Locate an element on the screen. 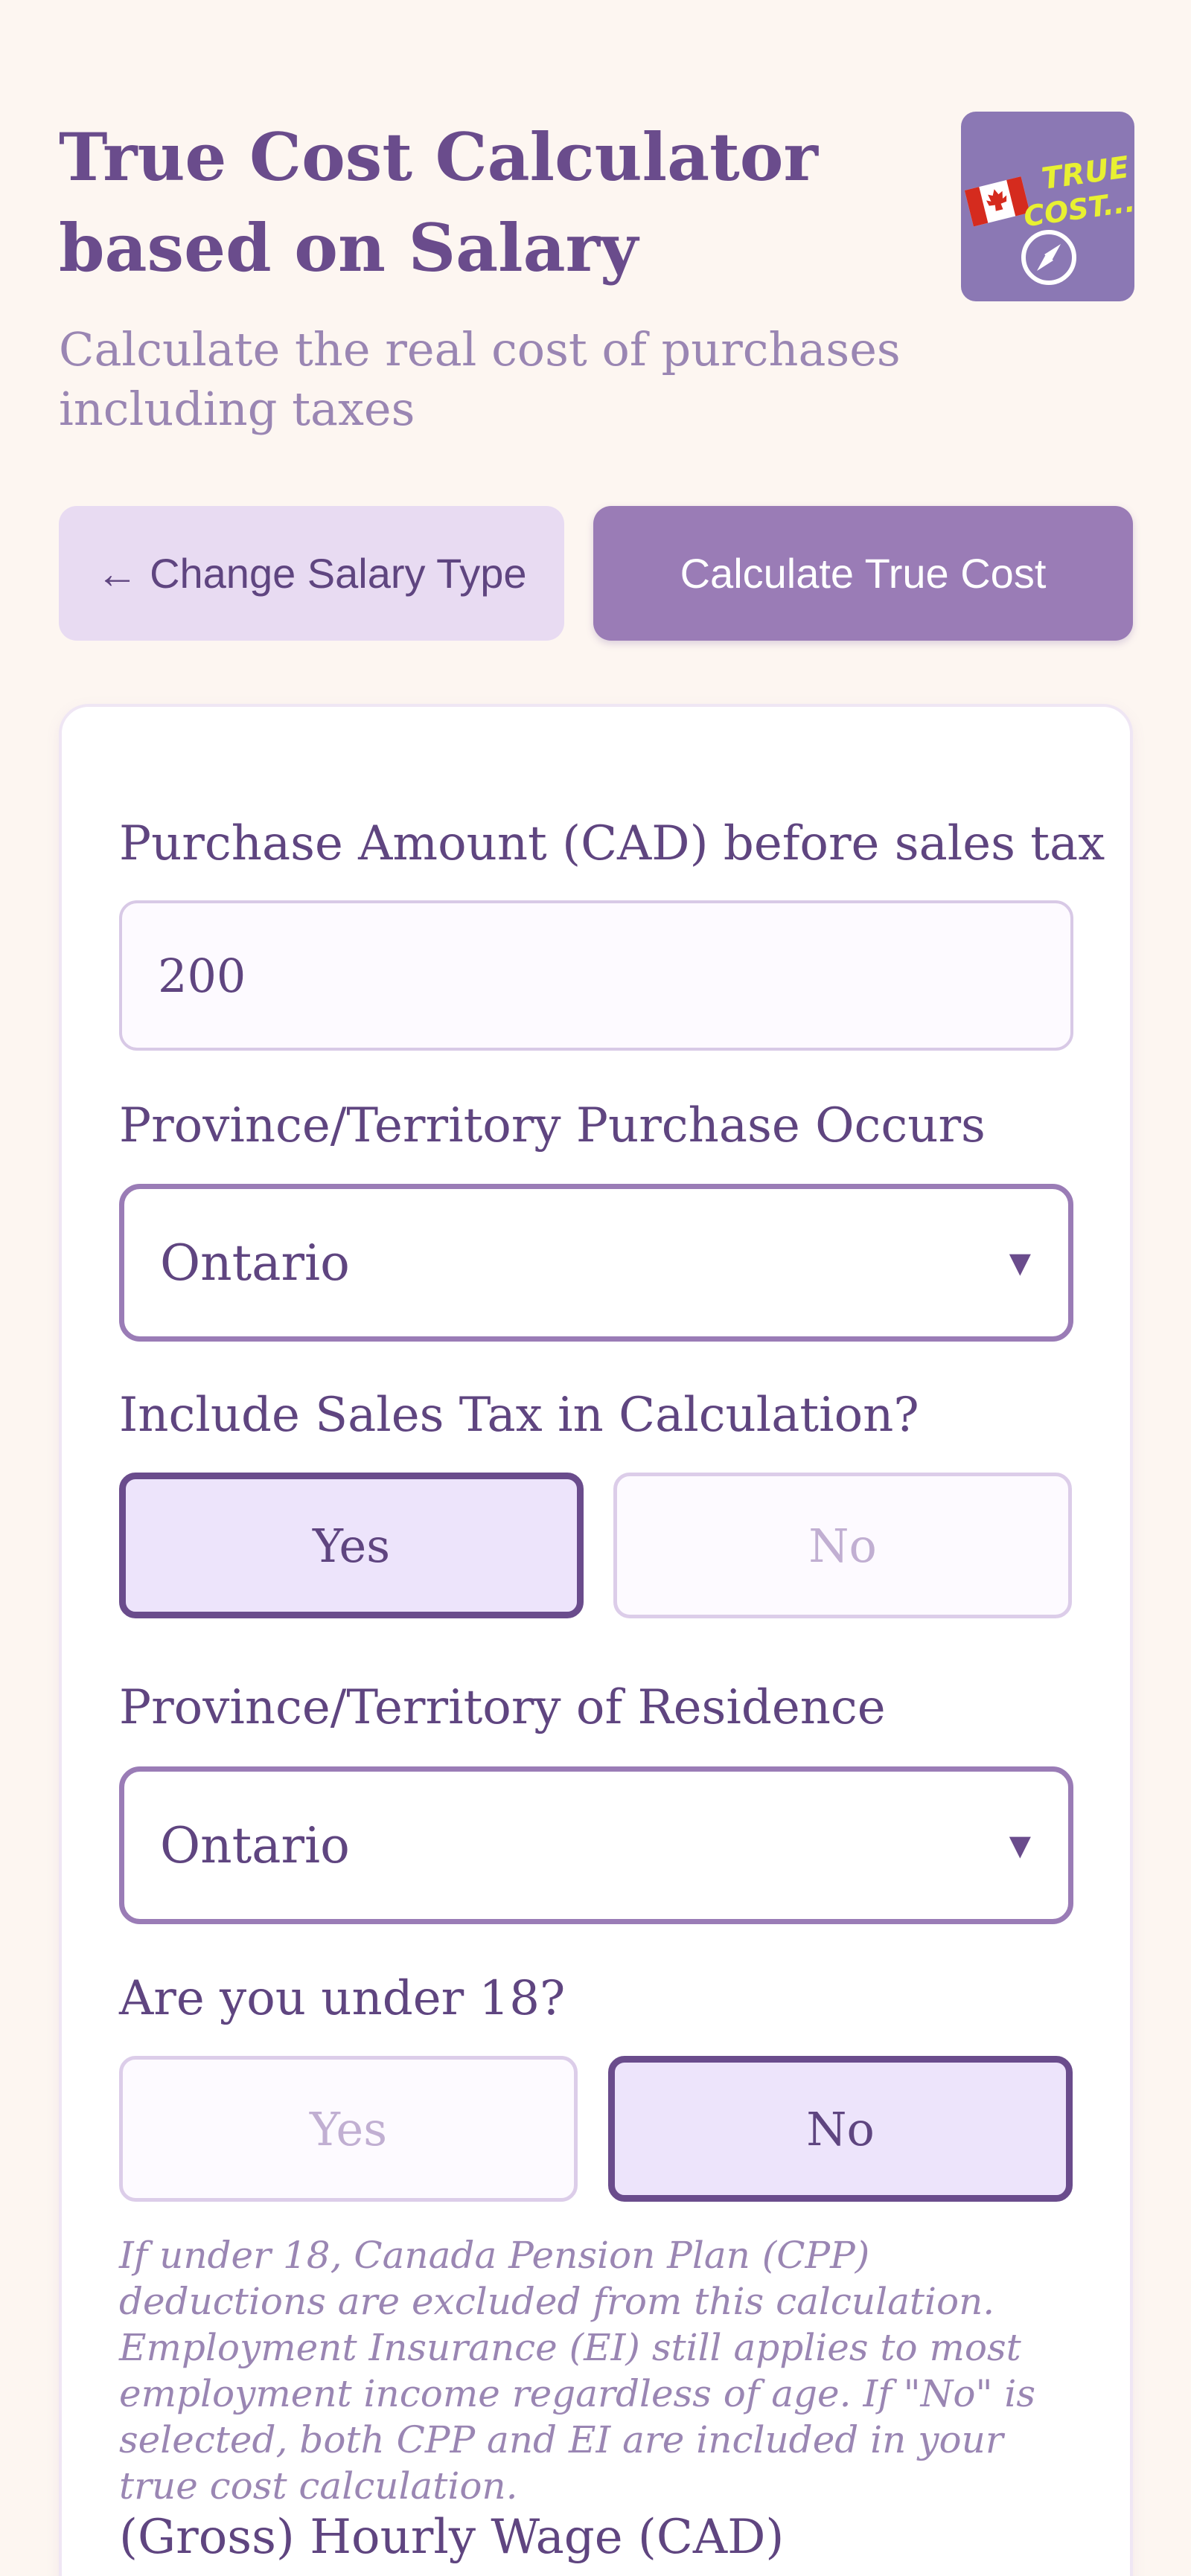  purchase-province-value: Ontario is located at coordinates (255, 1263).